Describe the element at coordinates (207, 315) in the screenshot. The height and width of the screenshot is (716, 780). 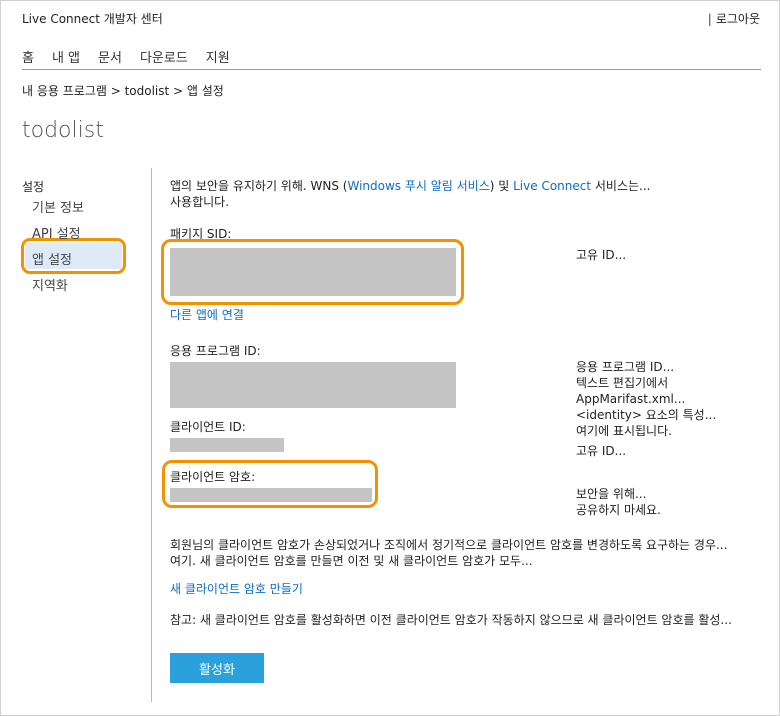
I see `other-app-link: 다른 앱에 연결` at that location.